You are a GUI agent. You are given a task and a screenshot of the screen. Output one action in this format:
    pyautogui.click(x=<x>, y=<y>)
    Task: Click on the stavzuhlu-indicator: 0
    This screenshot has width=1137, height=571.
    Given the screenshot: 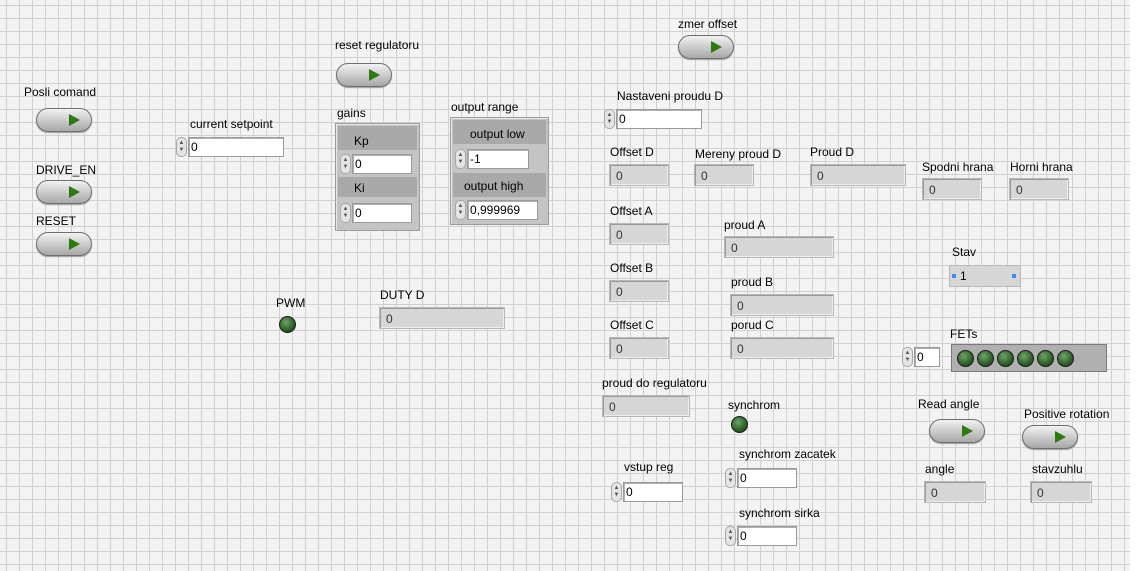 What is the action you would take?
    pyautogui.click(x=1061, y=492)
    